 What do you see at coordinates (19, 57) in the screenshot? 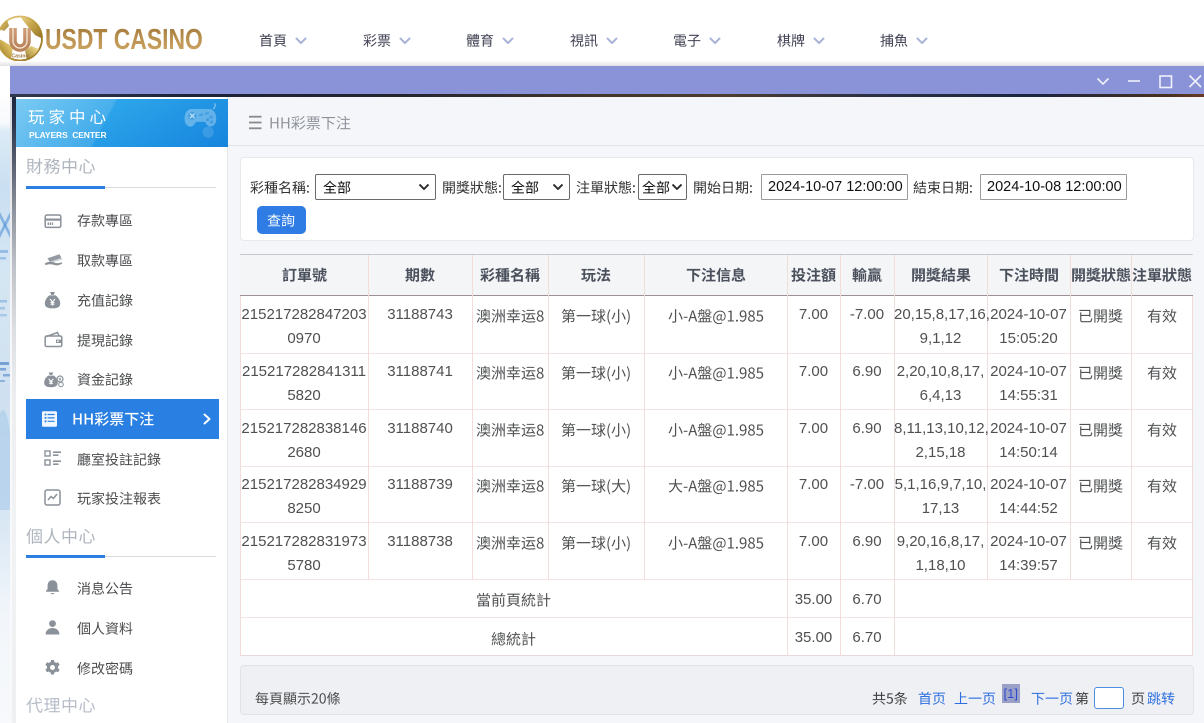
I see `svg-text: Casino` at bounding box center [19, 57].